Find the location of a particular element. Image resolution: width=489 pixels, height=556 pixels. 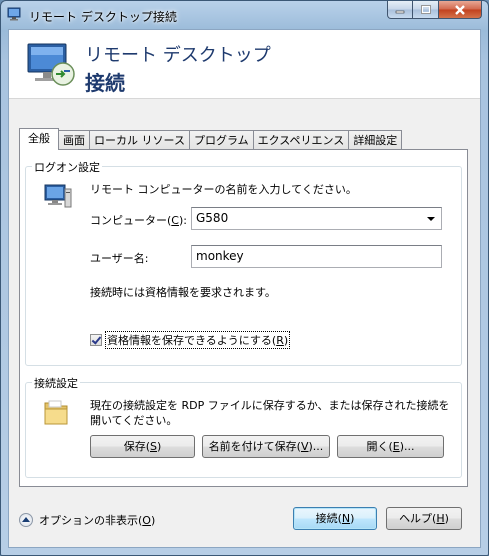

connect-button: 接続(N) is located at coordinates (335, 518).